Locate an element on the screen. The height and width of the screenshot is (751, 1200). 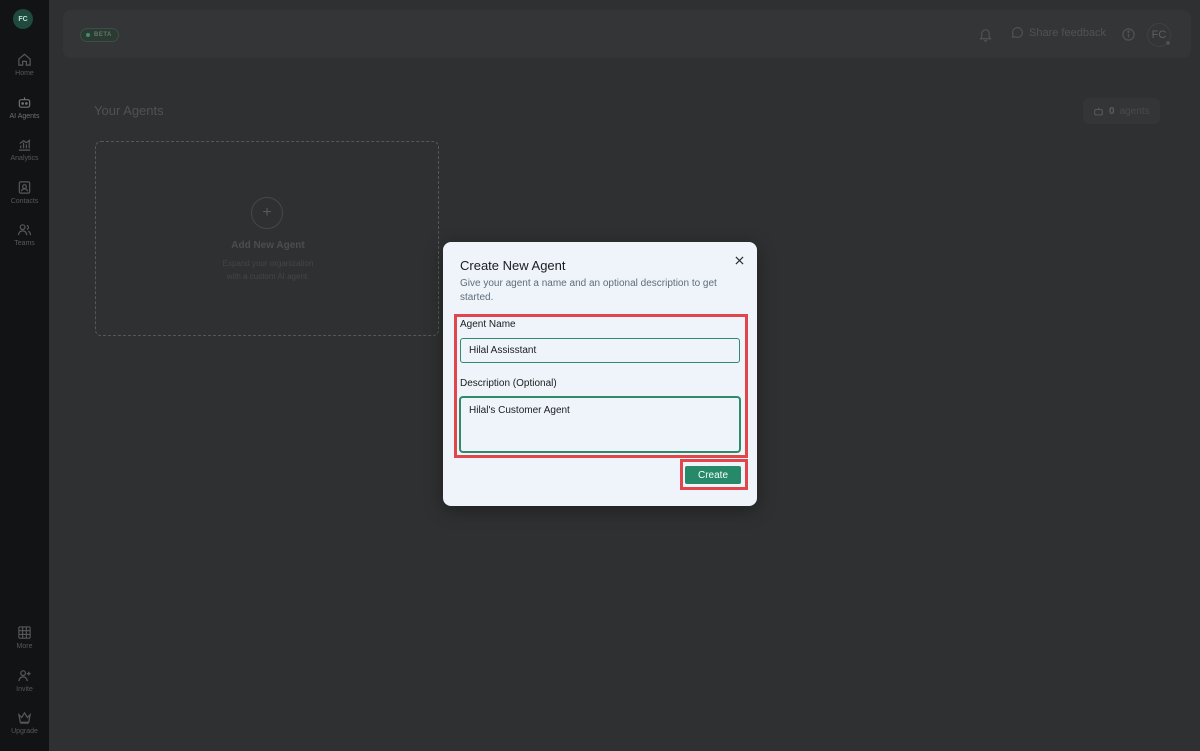
sidebar-item-label: Upgrade is located at coordinates (24, 731).